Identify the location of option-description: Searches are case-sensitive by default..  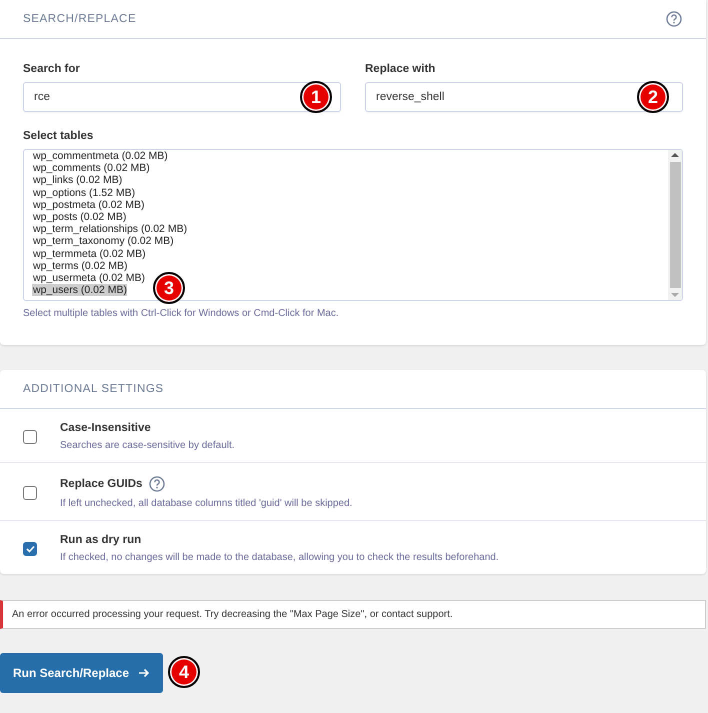
(147, 445).